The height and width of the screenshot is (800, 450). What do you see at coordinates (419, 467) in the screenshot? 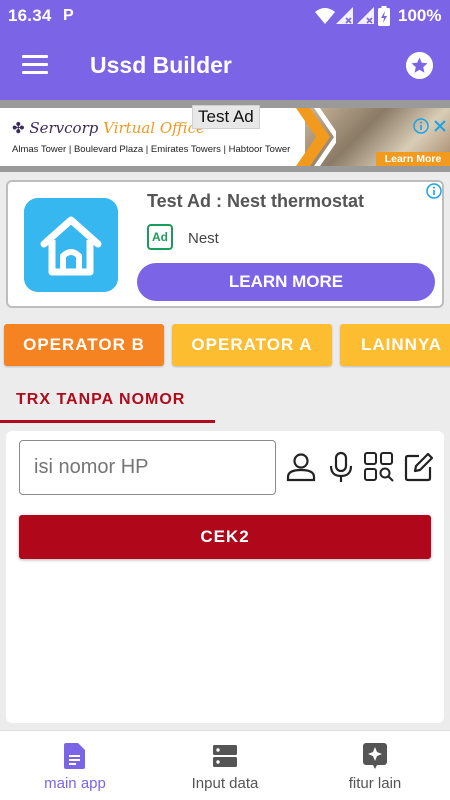
I see `edit-icon` at bounding box center [419, 467].